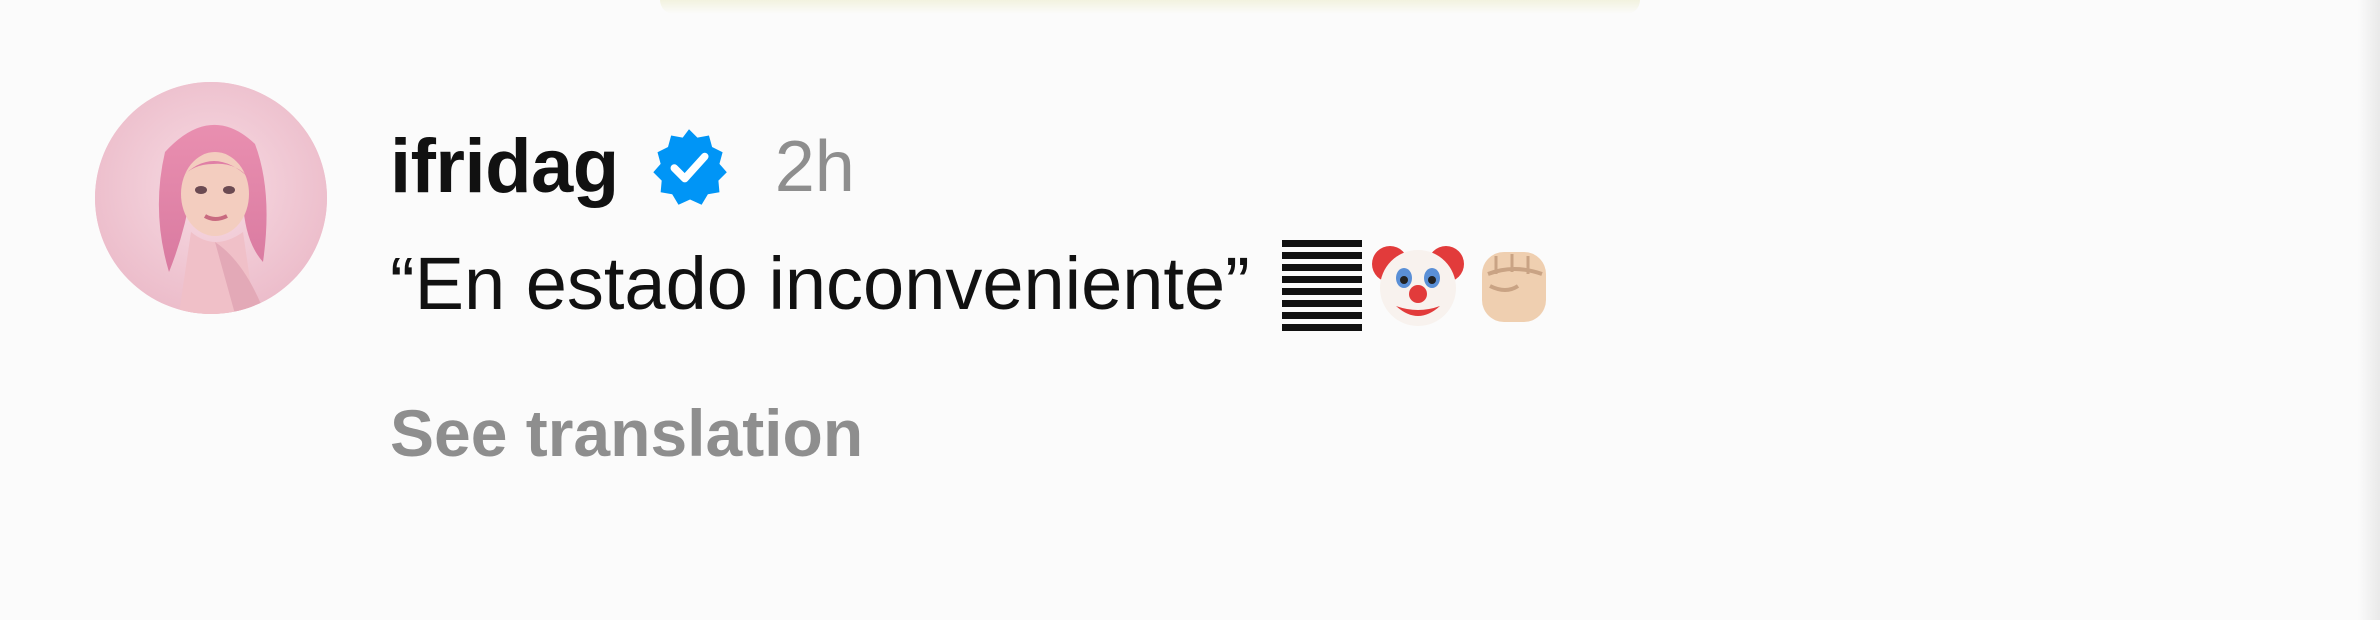 This screenshot has width=2380, height=620. What do you see at coordinates (504, 167) in the screenshot?
I see `username: ifridag` at bounding box center [504, 167].